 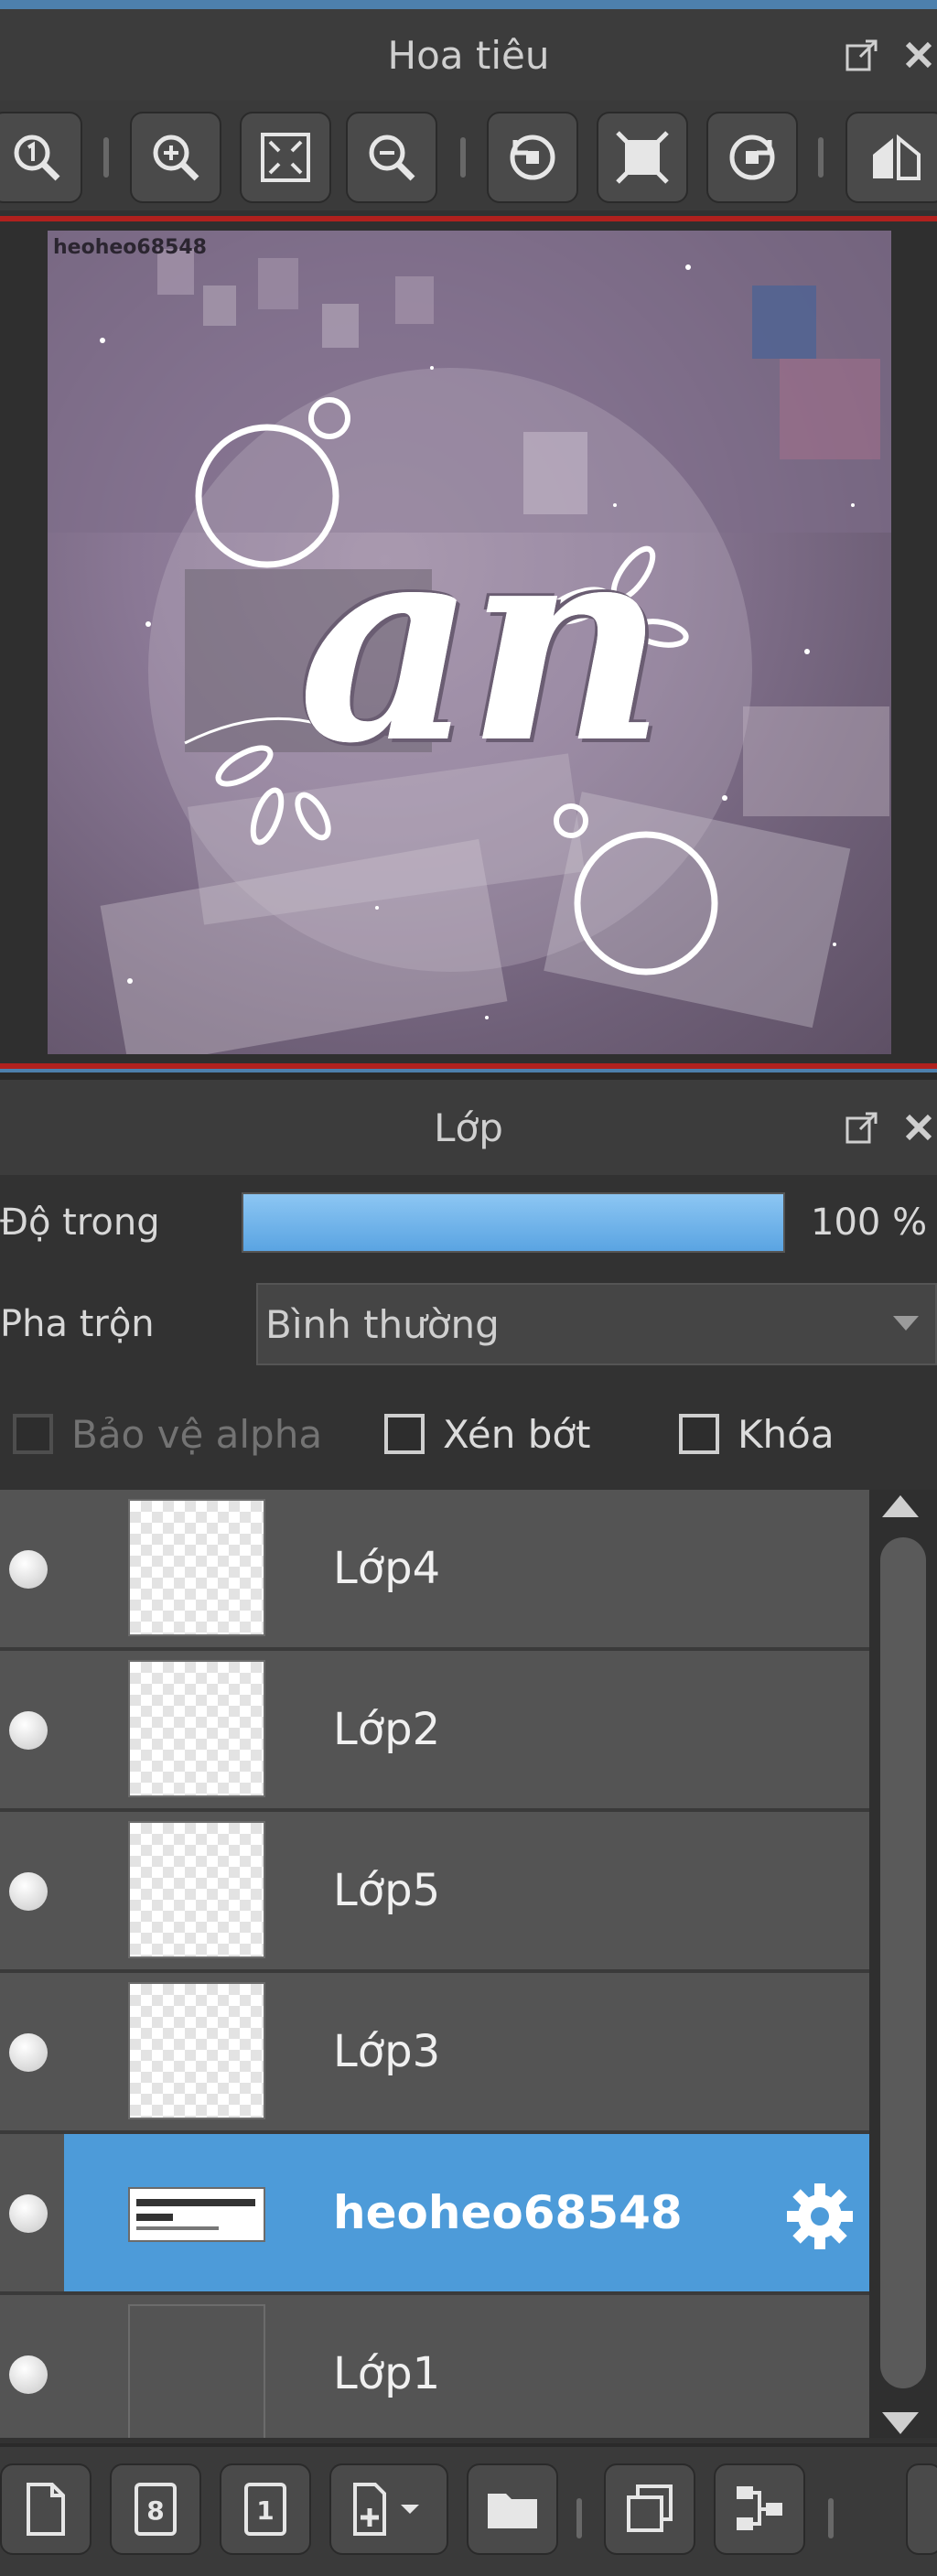 I want to click on layer-name: Lớp2, so click(x=387, y=1729).